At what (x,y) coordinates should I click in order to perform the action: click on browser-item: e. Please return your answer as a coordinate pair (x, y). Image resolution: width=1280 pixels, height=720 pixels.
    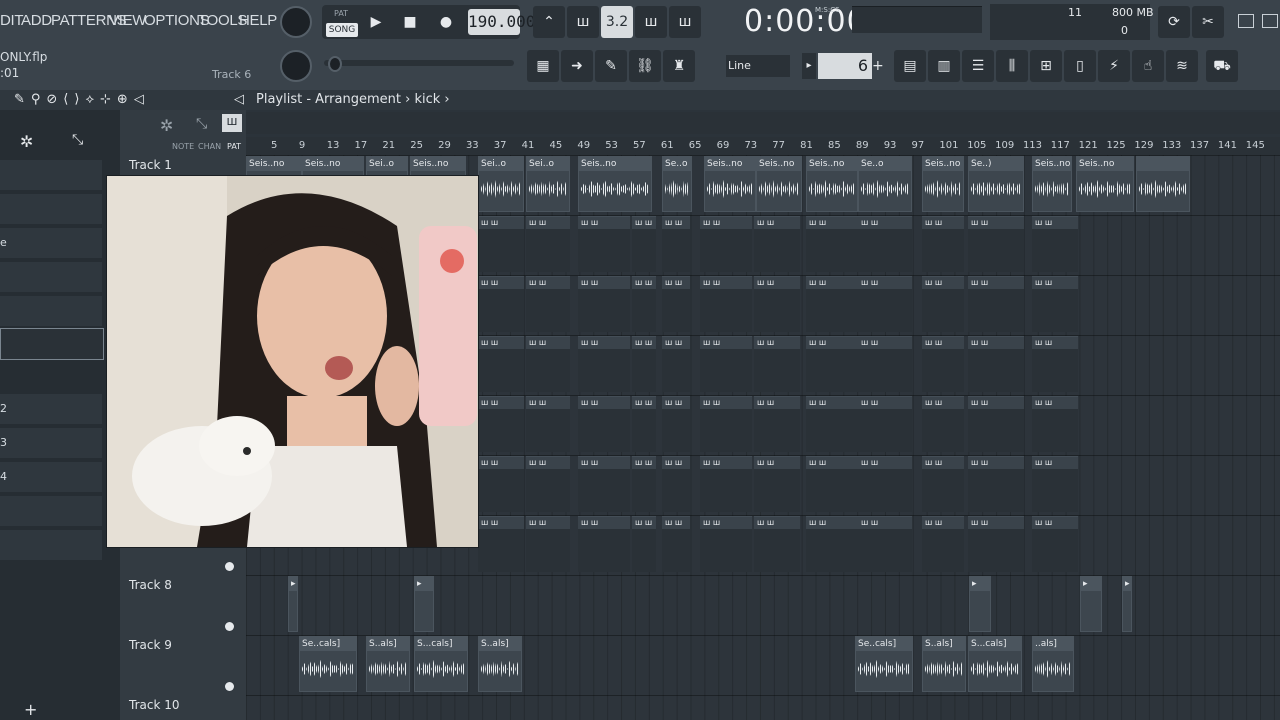
    Looking at the image, I should click on (51, 243).